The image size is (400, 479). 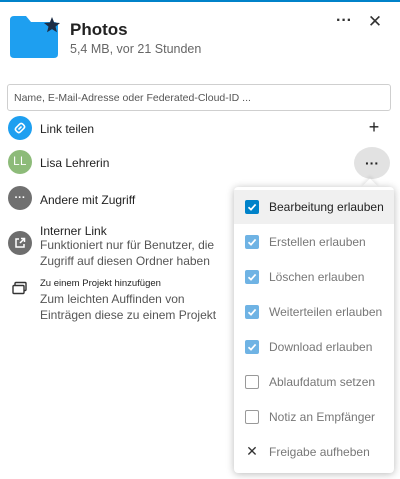 What do you see at coordinates (317, 242) in the screenshot?
I see `menu-item-label: Erstellen erlauben` at bounding box center [317, 242].